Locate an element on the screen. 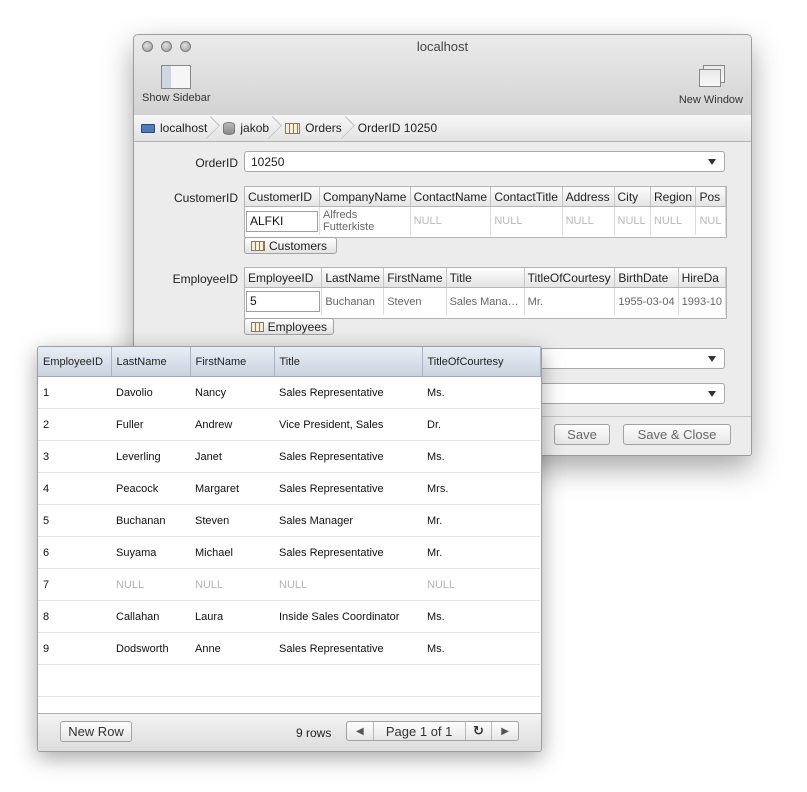 The width and height of the screenshot is (807, 792). customers-button-label: Customers is located at coordinates (298, 245).